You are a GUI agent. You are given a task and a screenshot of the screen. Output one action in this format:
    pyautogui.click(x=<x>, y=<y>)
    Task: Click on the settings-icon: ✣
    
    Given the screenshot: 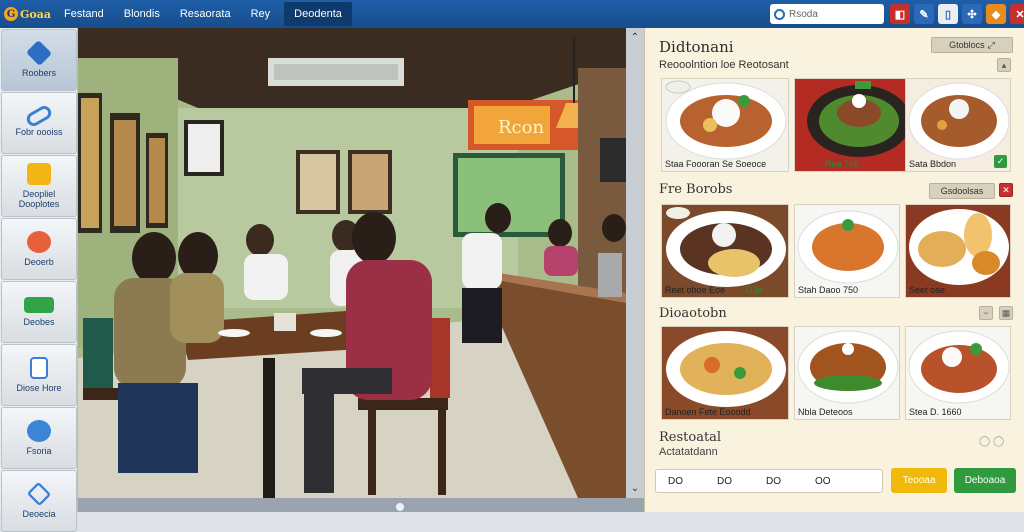 What is the action you would take?
    pyautogui.click(x=972, y=14)
    